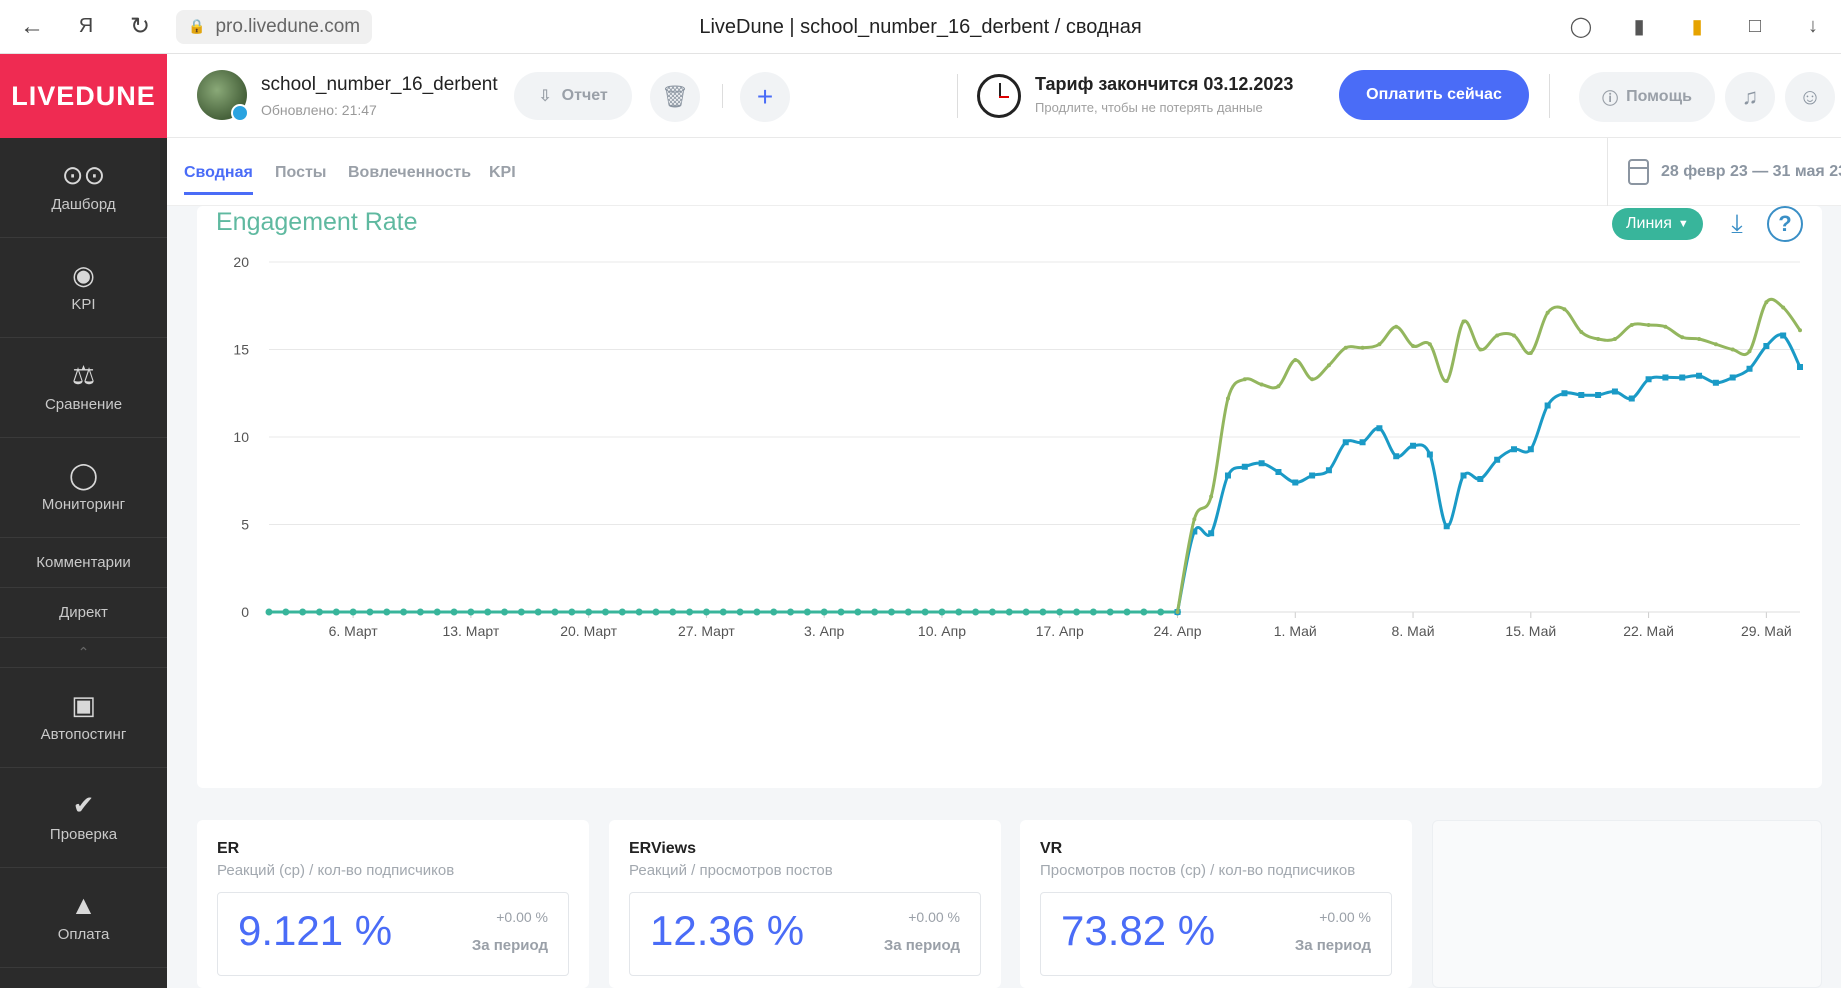  Describe the element at coordinates (1581, 26) in the screenshot. I see `protect-icon: ◯` at that location.